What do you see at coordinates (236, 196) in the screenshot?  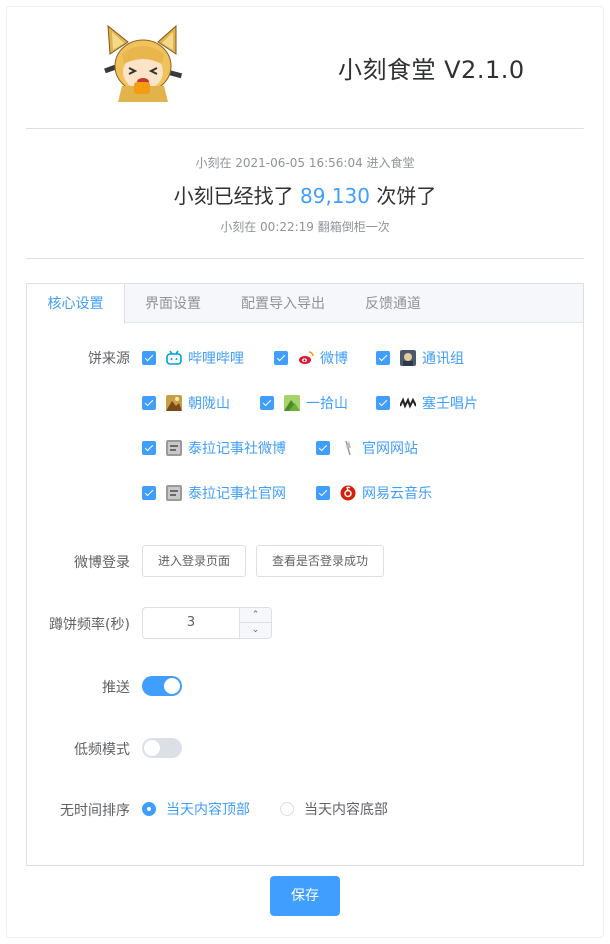 I see `counter-prefix: 小刻已经找了` at bounding box center [236, 196].